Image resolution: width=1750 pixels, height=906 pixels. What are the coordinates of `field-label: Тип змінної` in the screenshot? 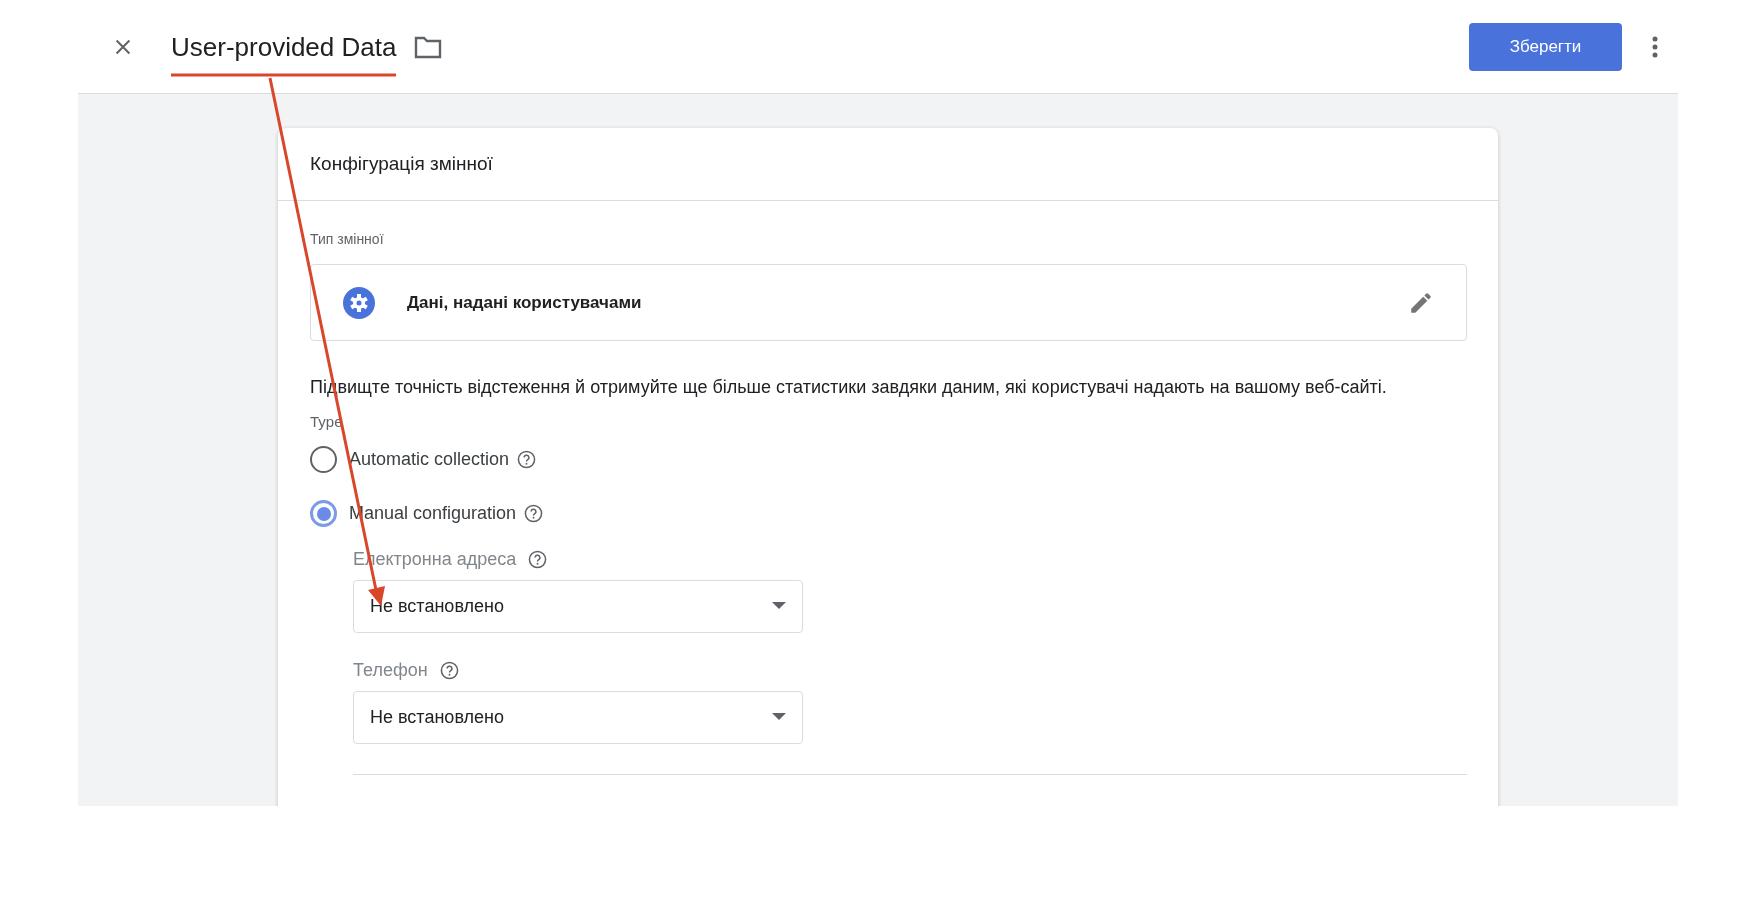 It's located at (347, 239).